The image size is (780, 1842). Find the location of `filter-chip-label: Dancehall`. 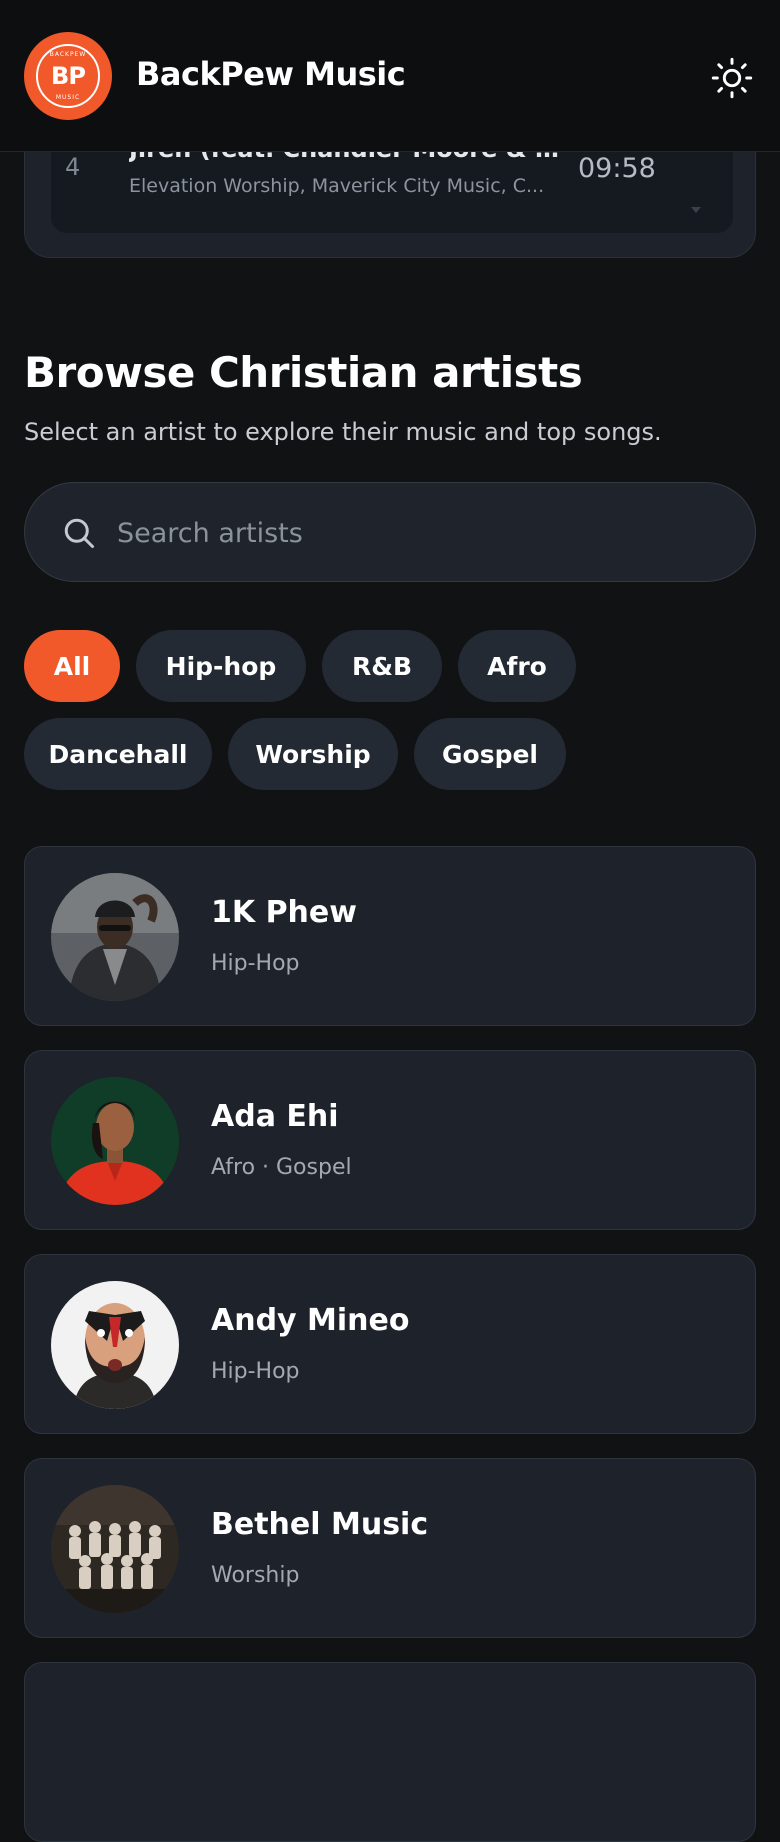

filter-chip-label: Dancehall is located at coordinates (118, 754).